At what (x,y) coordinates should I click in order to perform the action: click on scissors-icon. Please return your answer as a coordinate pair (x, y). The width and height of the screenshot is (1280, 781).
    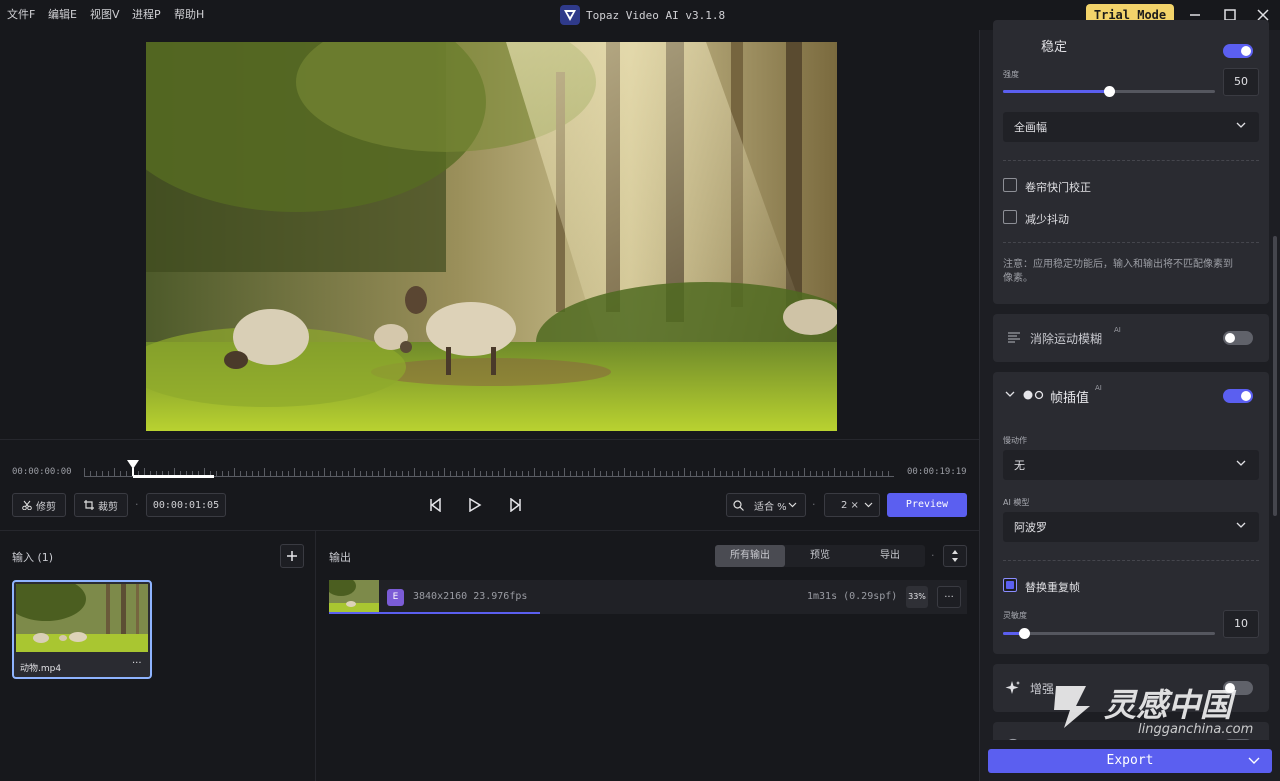
    Looking at the image, I should click on (27, 505).